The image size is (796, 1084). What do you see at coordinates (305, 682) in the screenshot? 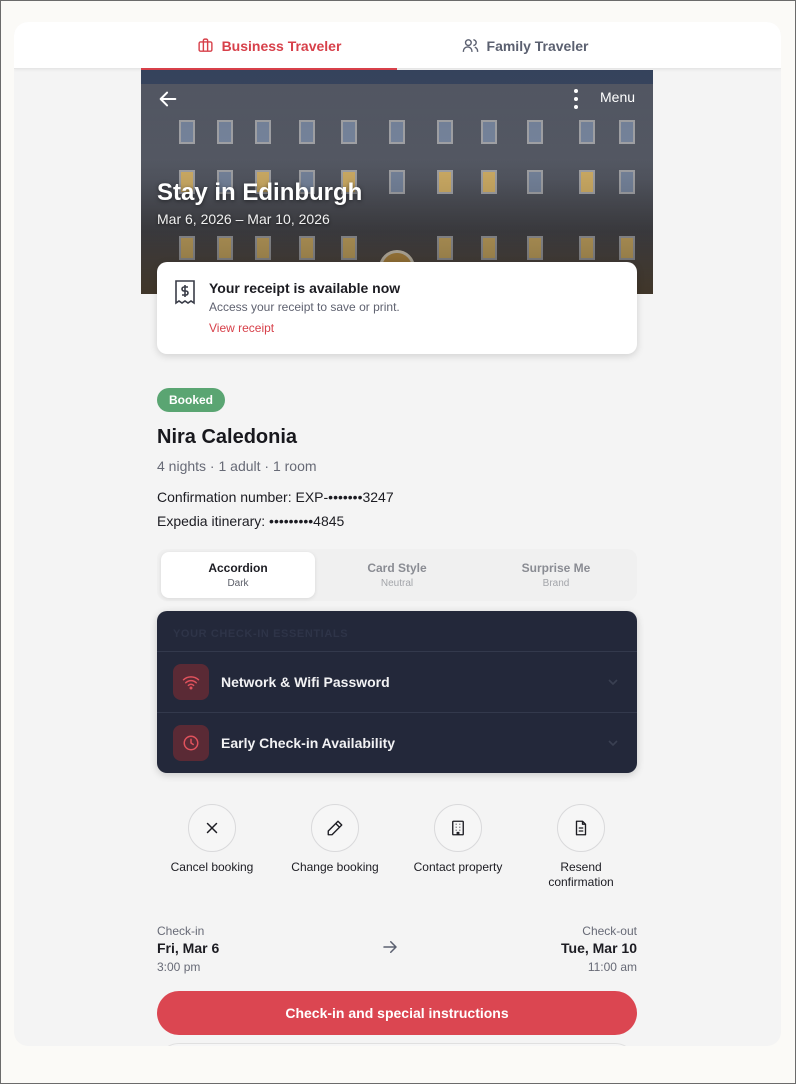
I see `accordion-label: Network & Wifi Password` at bounding box center [305, 682].